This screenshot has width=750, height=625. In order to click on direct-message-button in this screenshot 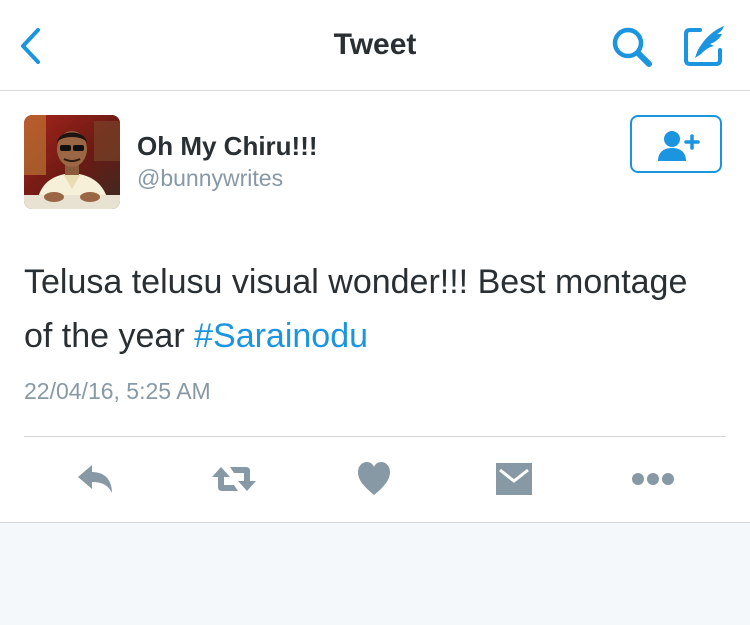, I will do `click(514, 479)`.